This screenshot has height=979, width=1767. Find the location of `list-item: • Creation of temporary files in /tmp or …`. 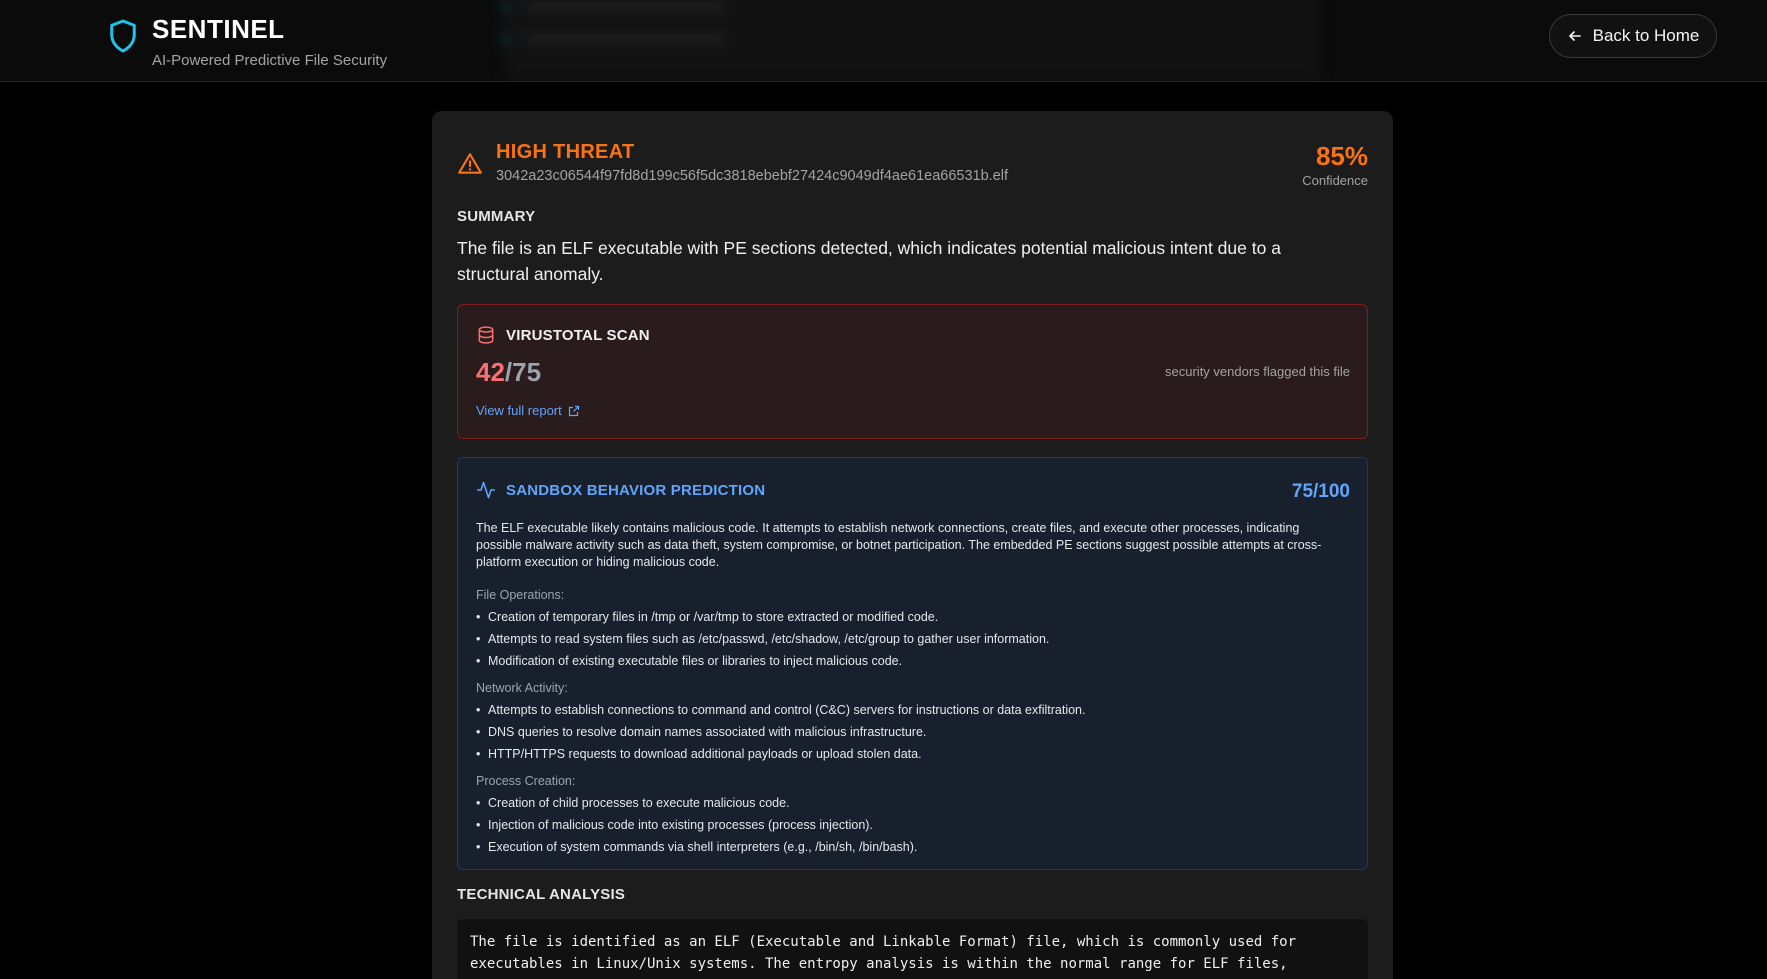

list-item: • Creation of temporary files in /tmp or … is located at coordinates (707, 617).